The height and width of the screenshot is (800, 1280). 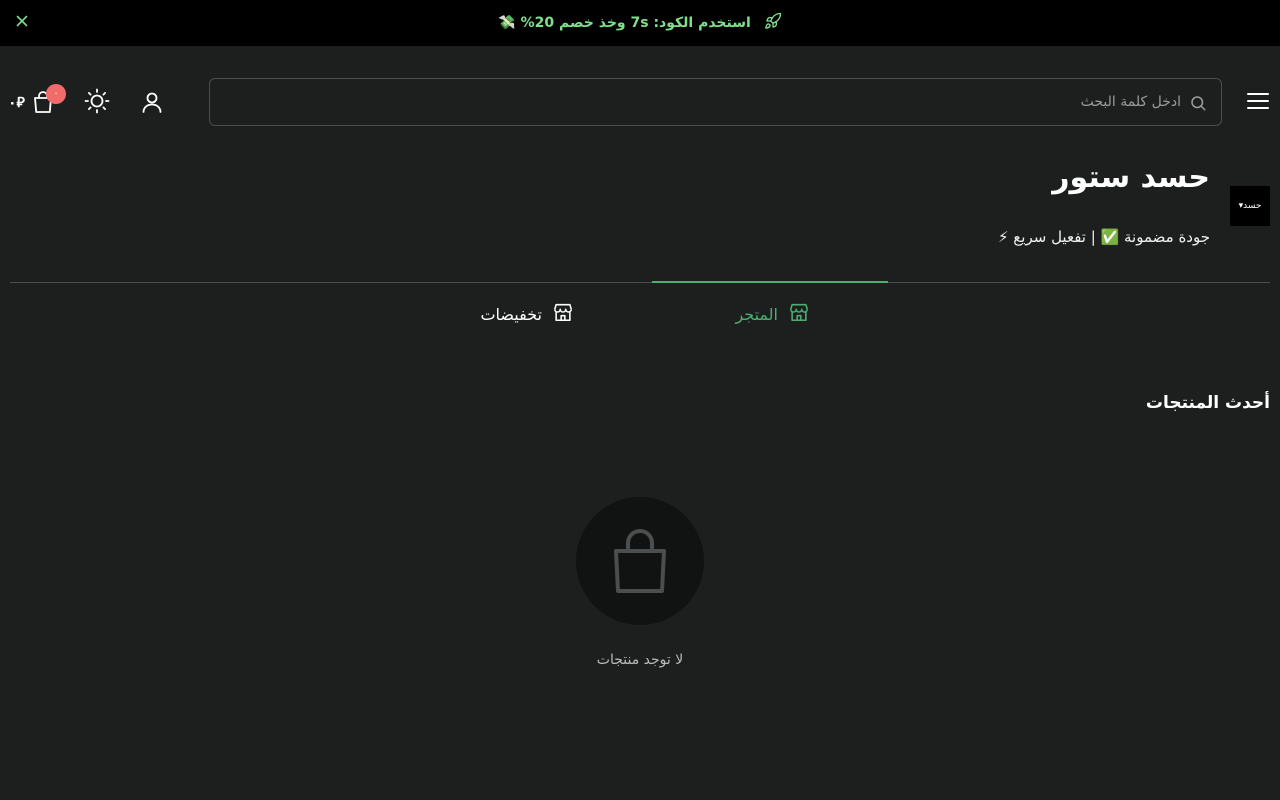 I want to click on store-description: جودة مضمونة ✅ | تفعيل سريع ⚡, so click(x=1104, y=237).